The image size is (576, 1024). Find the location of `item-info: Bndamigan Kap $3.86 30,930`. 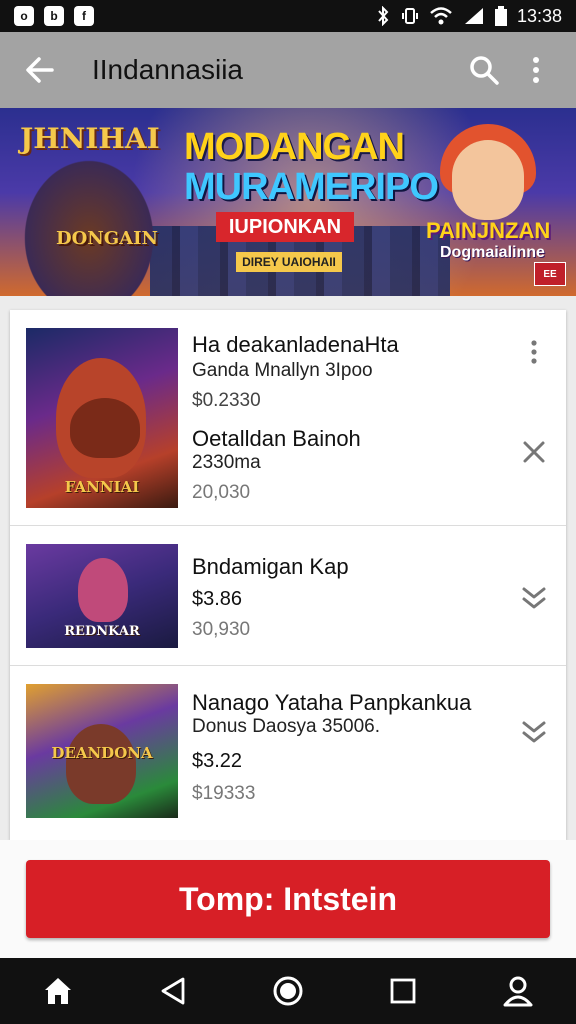

item-info: Bndamigan Kap $3.86 30,930 is located at coordinates (349, 597).